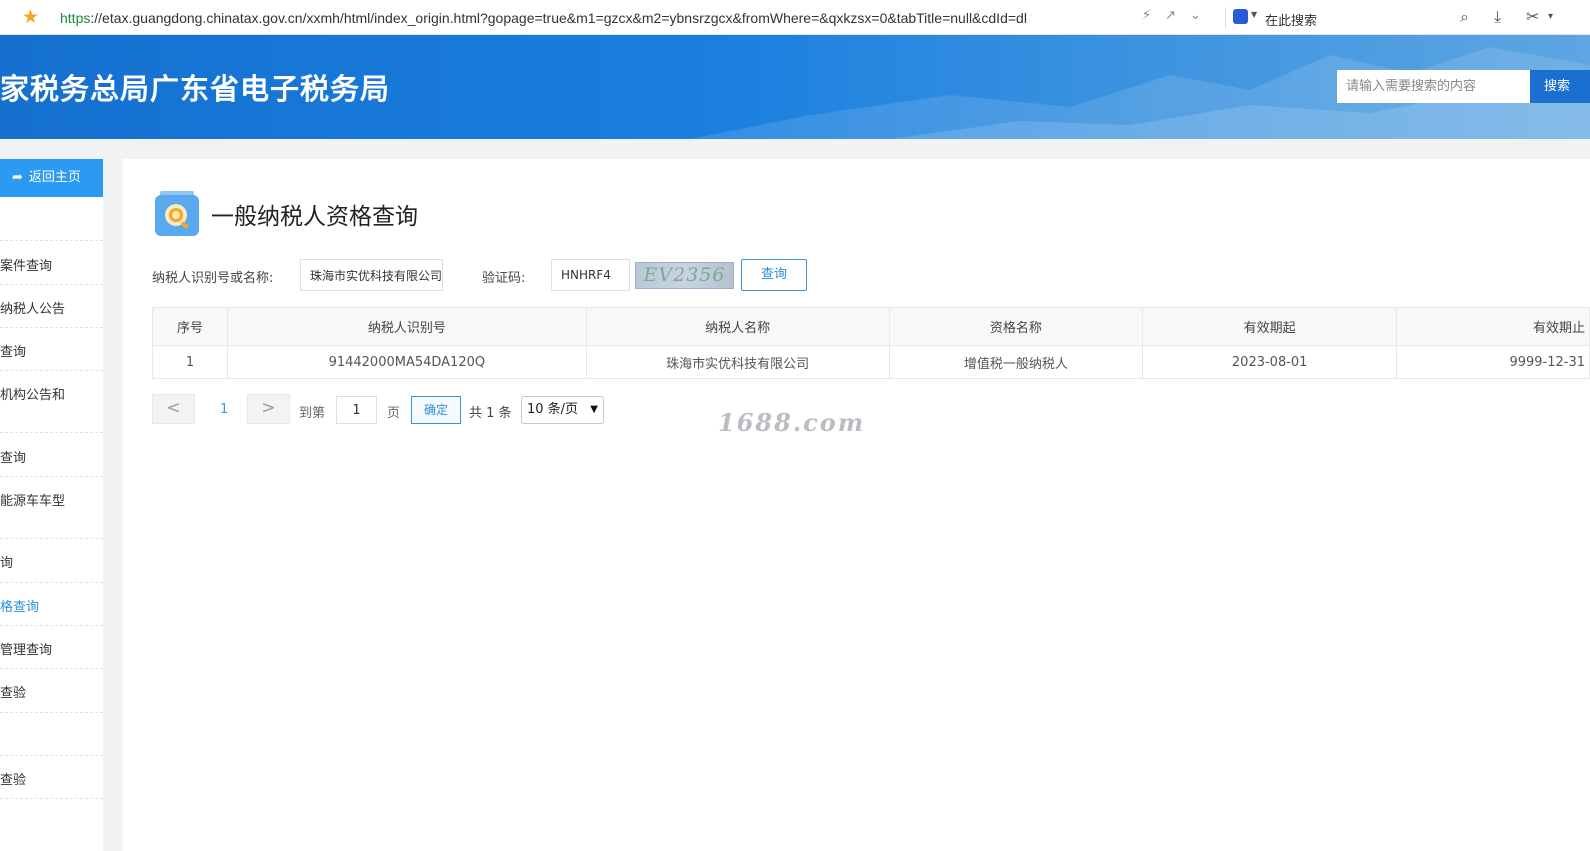 This screenshot has height=851, width=1590. Describe the element at coordinates (737, 362) in the screenshot. I see `cell-name: 珠海市实优科技有限公司` at that location.